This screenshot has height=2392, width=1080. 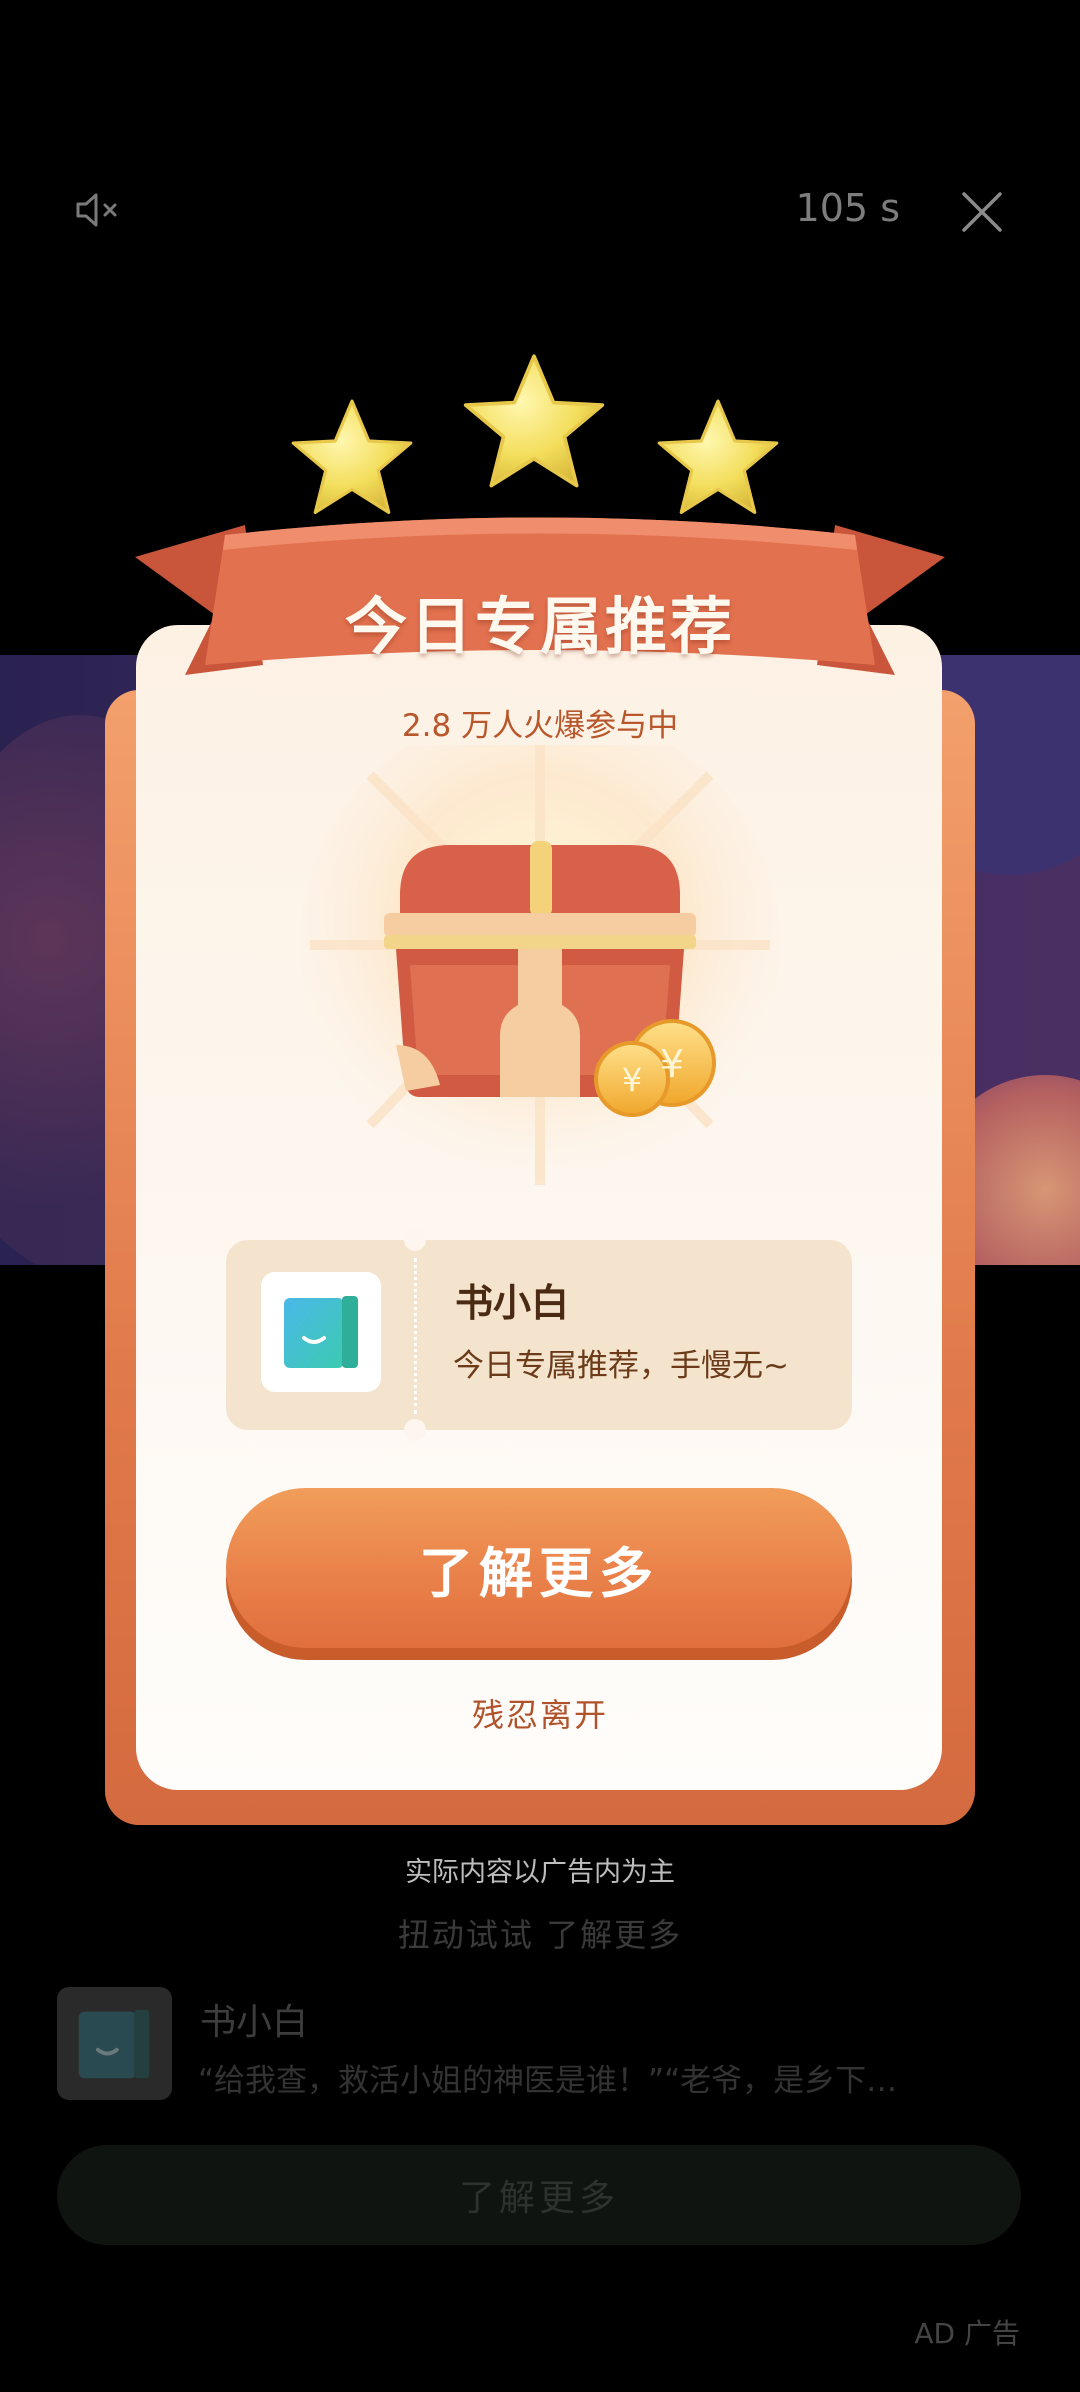 I want to click on speaker-muted-icon, so click(x=99, y=210).